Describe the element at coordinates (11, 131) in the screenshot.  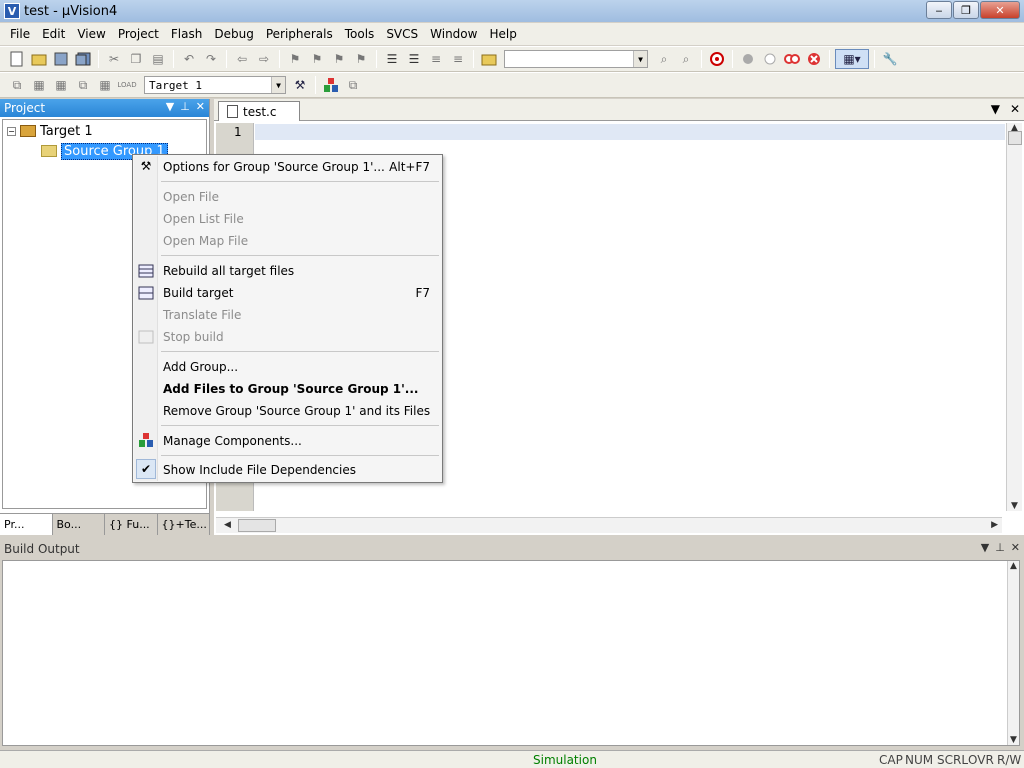
I see `collapse-icon: −` at that location.